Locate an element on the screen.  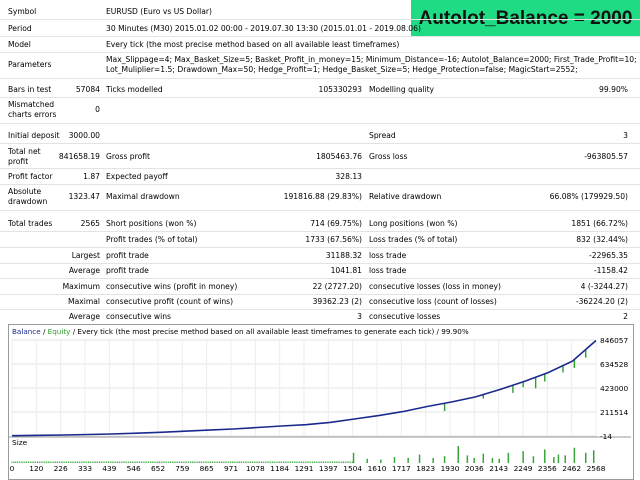
closs-money-value: 4 (-3244.27) is located at coordinates (604, 286).